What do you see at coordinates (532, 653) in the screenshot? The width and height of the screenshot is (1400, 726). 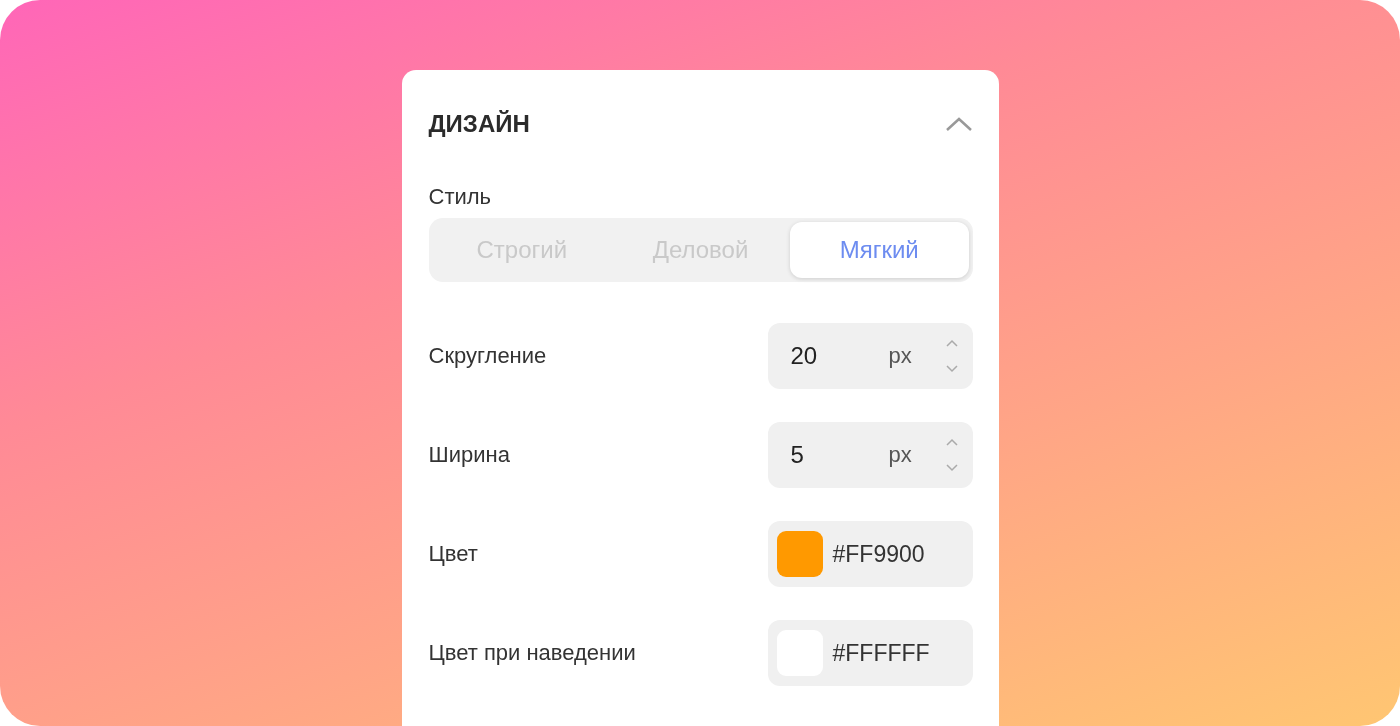 I see `field-label: Цвет при наведении` at bounding box center [532, 653].